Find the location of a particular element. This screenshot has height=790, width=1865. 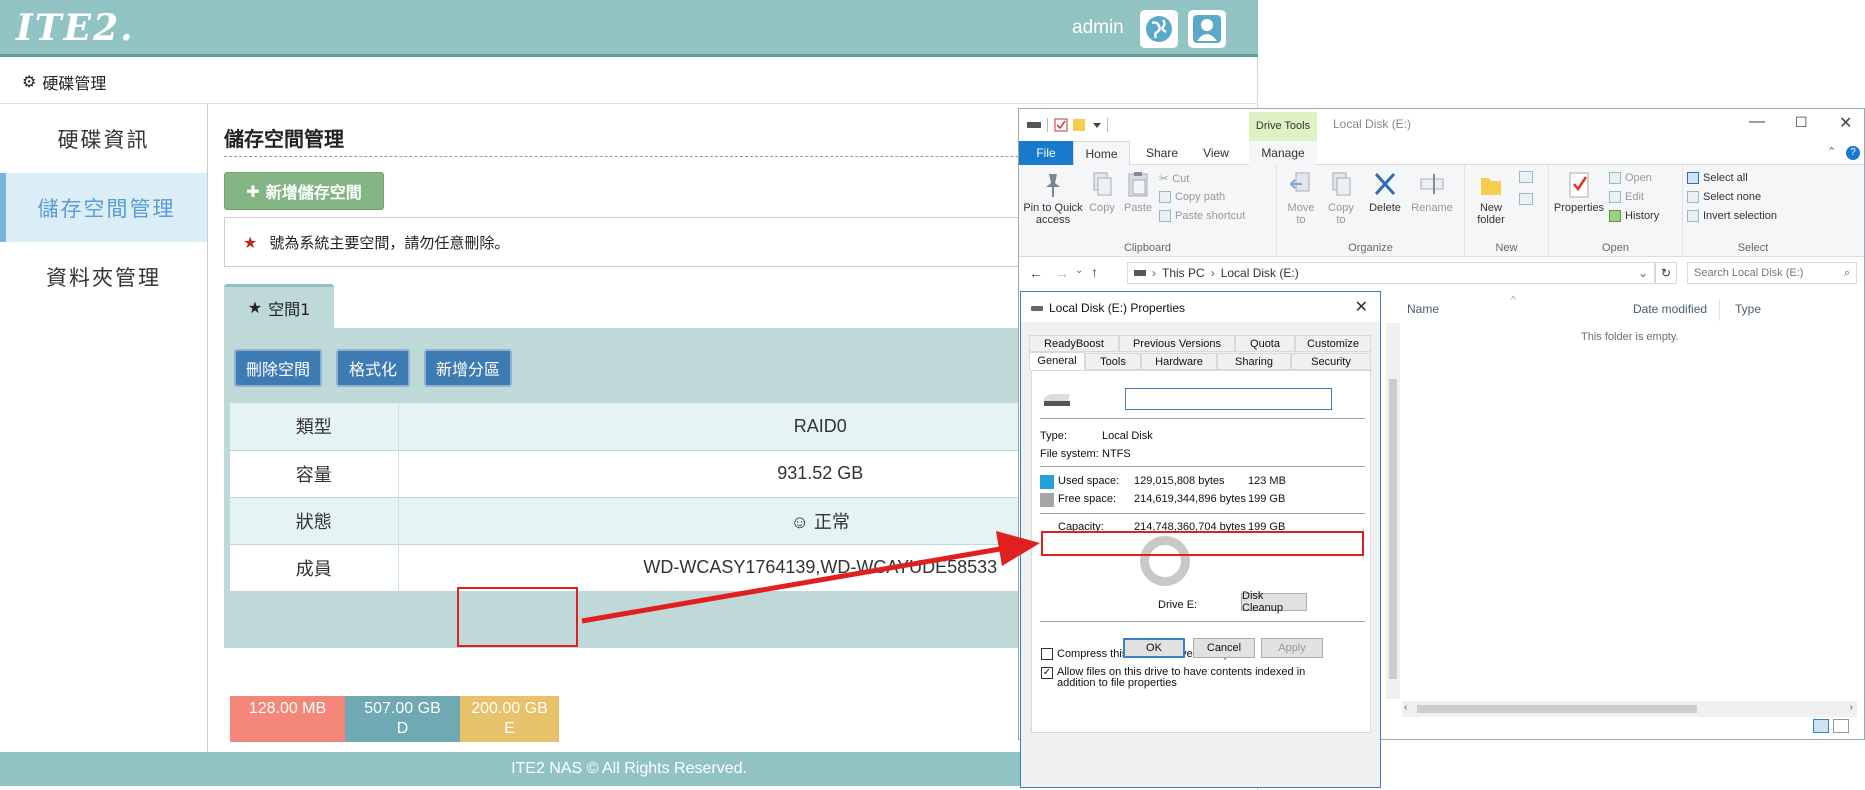

used-size: 123 MB is located at coordinates (1267, 481).